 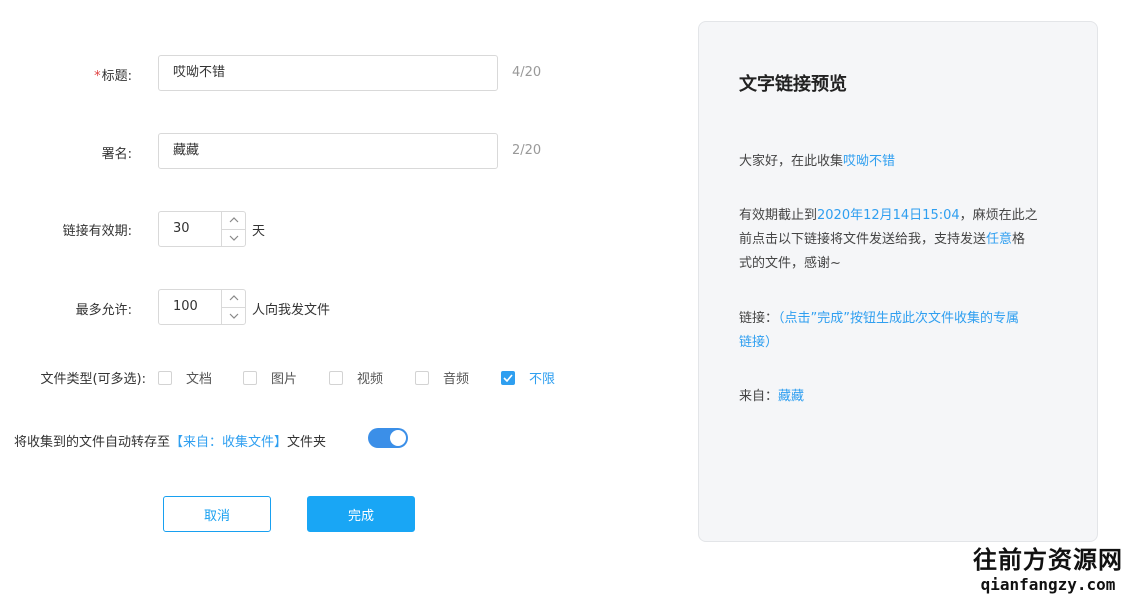 I want to click on checkbox-checked, so click(x=508, y=377).